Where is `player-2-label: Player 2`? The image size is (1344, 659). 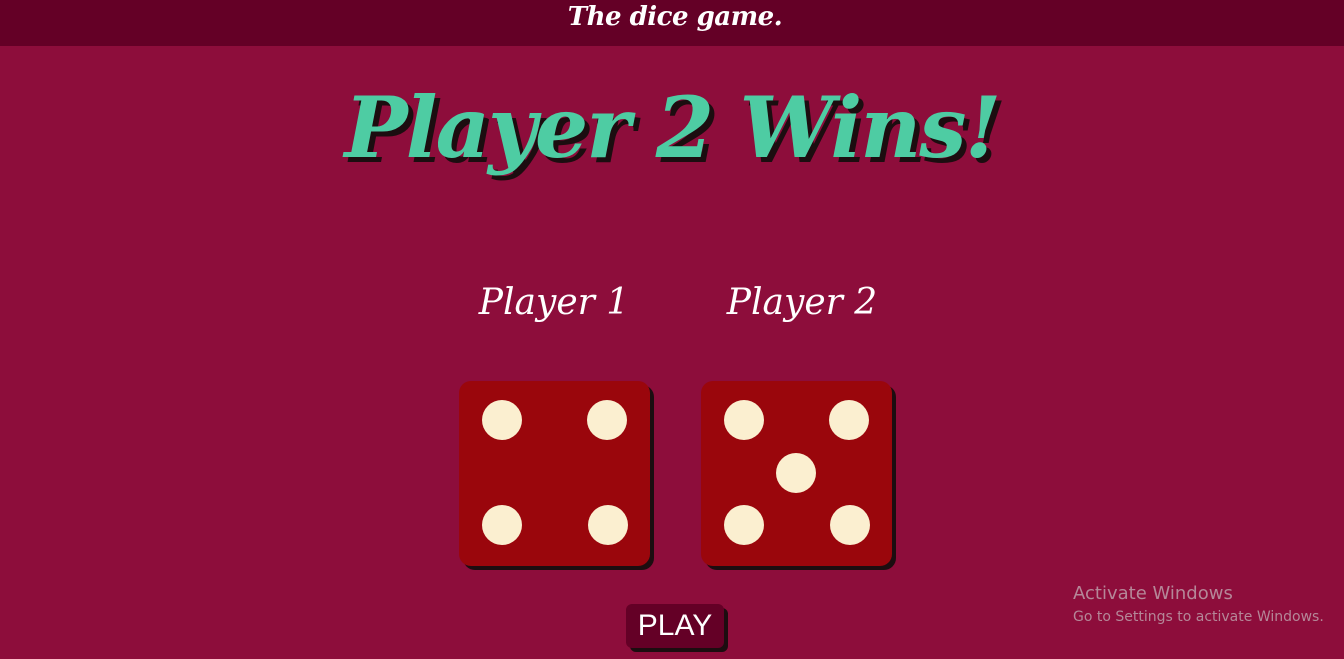 player-2-label: Player 2 is located at coordinates (802, 302).